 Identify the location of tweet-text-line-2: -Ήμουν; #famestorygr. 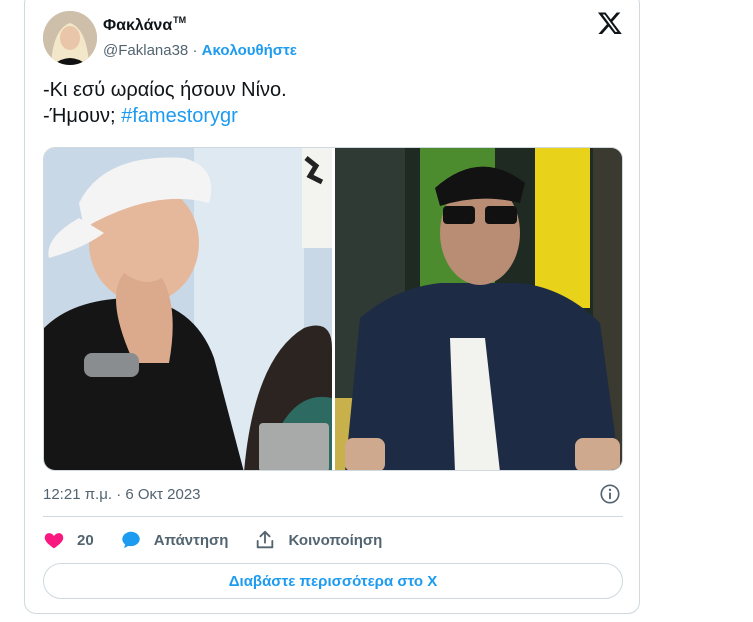
(165, 116).